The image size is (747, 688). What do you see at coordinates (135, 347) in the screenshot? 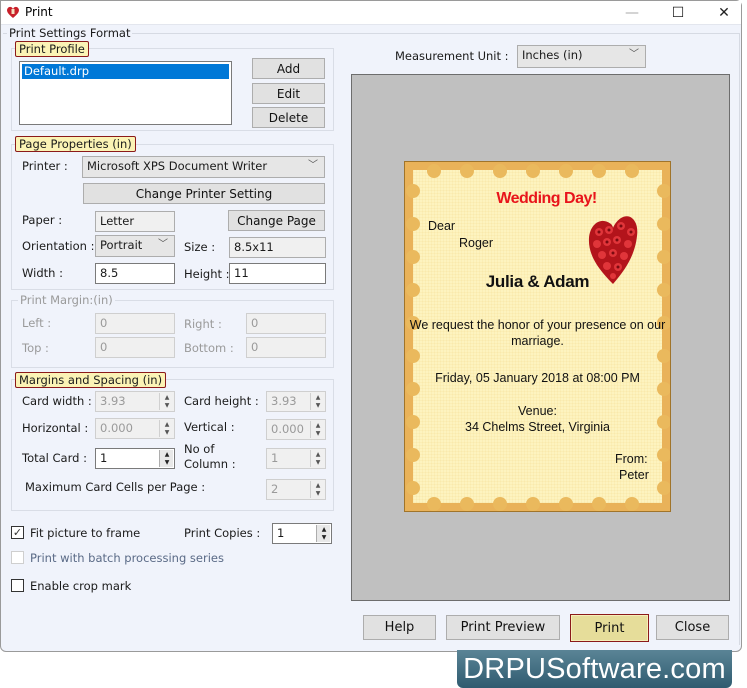
I see `top-margin-field: 0` at bounding box center [135, 347].